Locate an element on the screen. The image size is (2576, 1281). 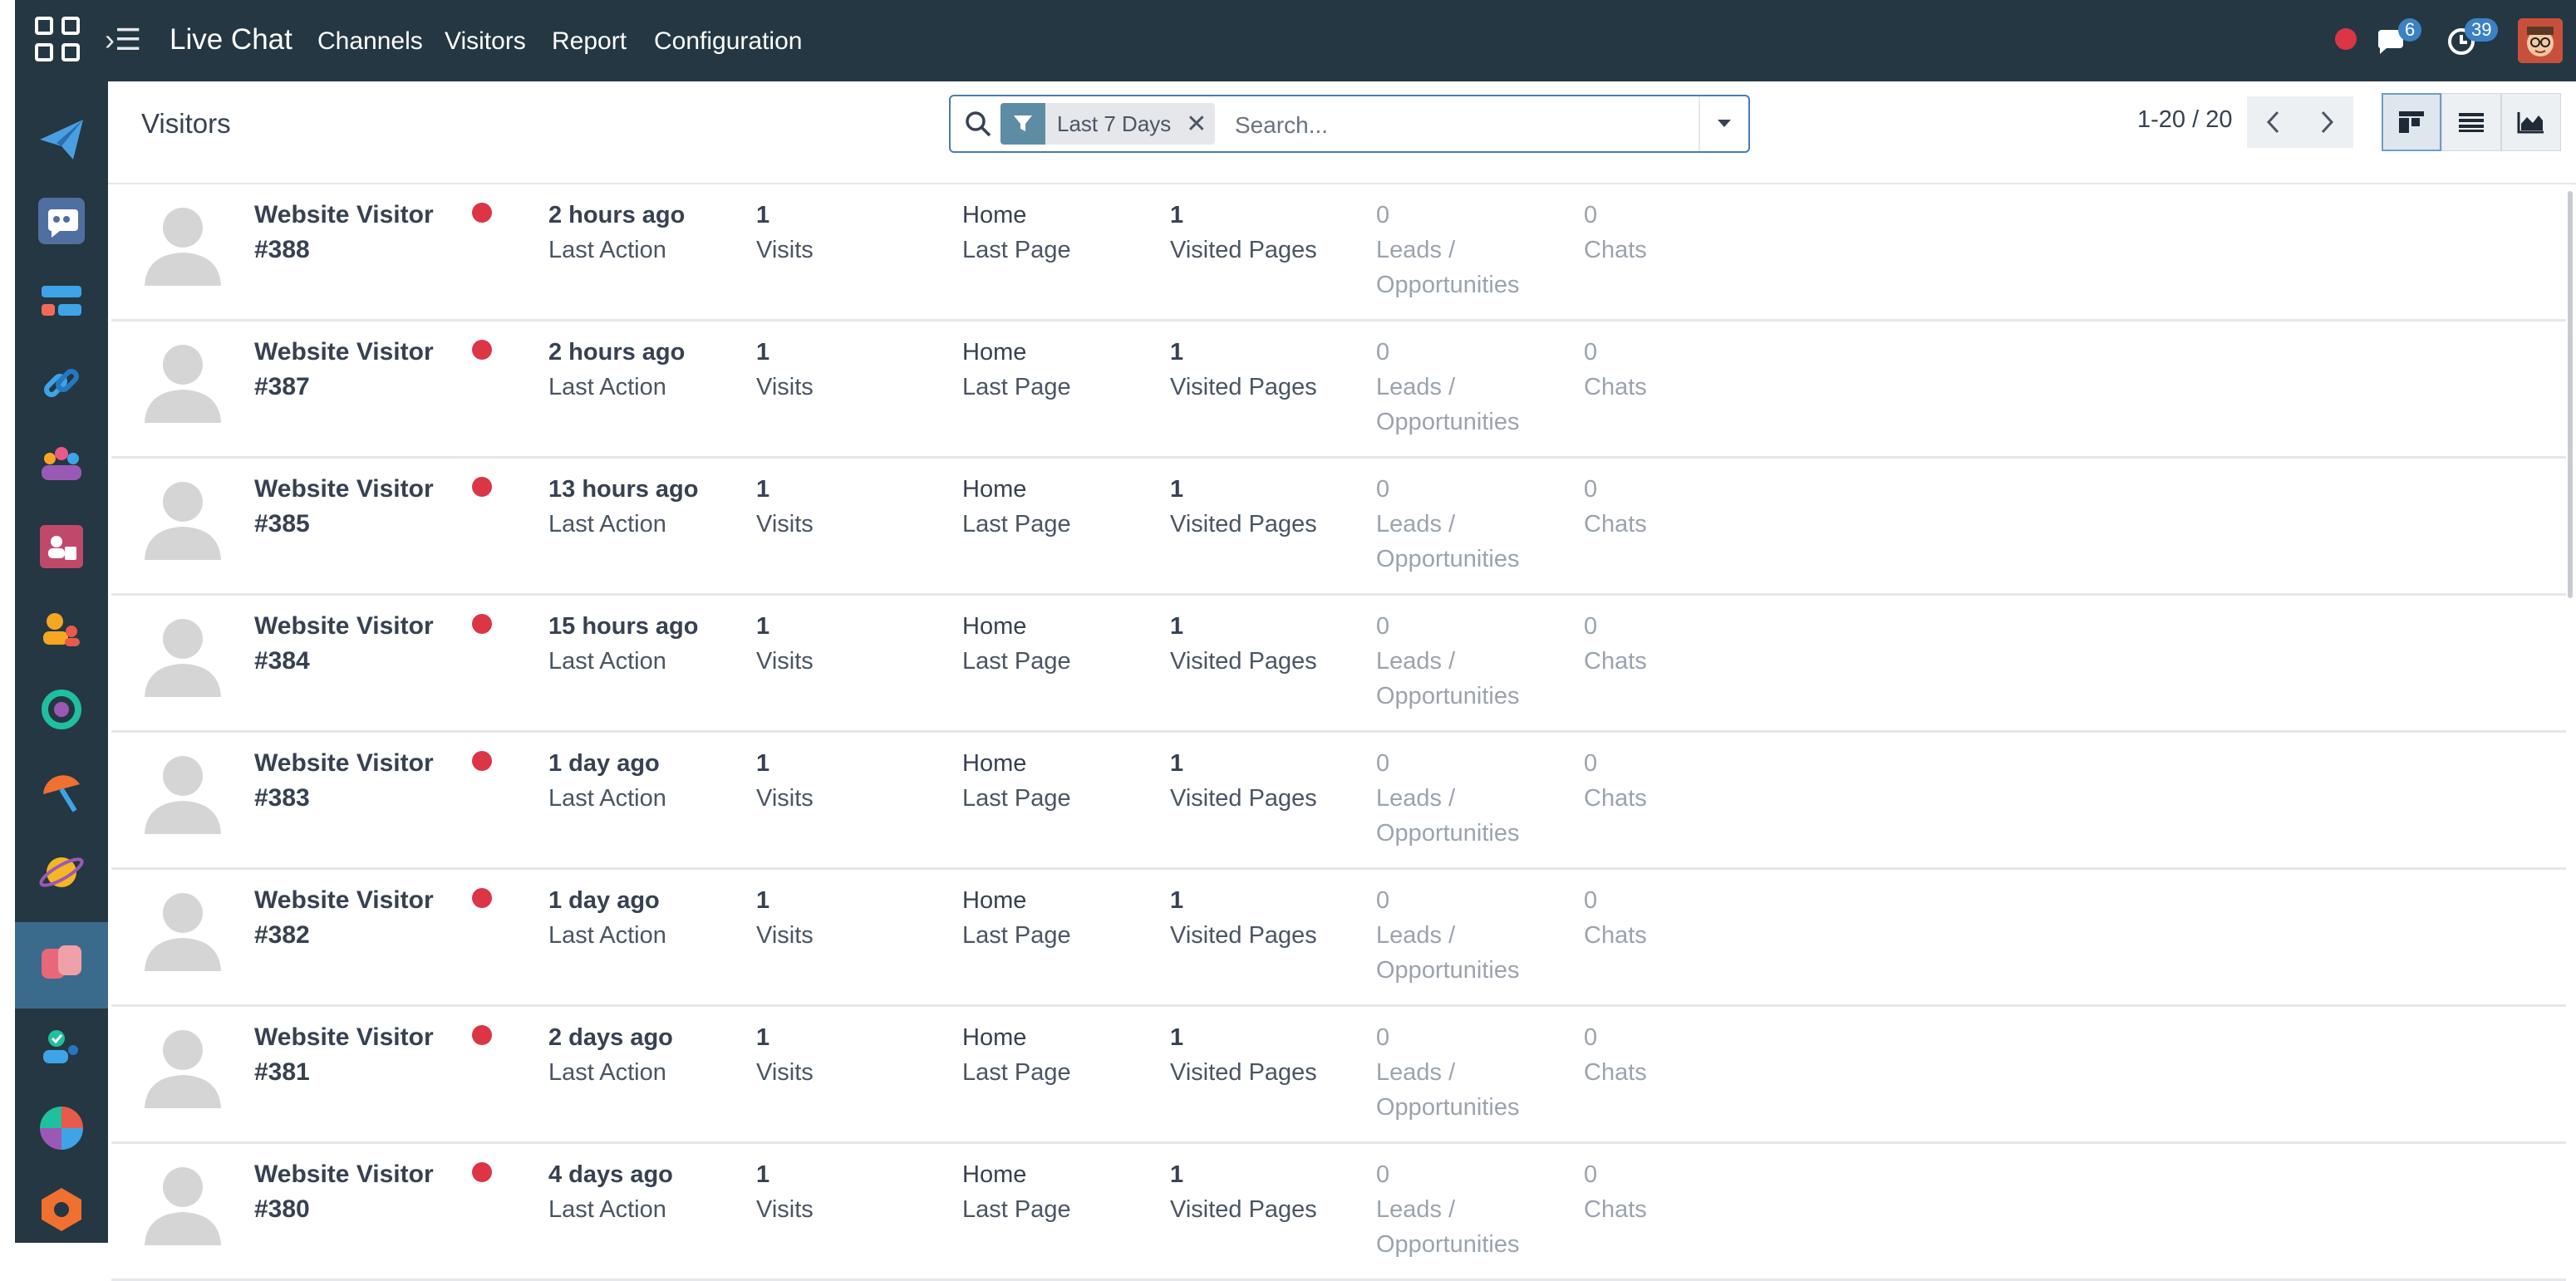
last-action-field: 4 days ago Last Action is located at coordinates (610, 1192).